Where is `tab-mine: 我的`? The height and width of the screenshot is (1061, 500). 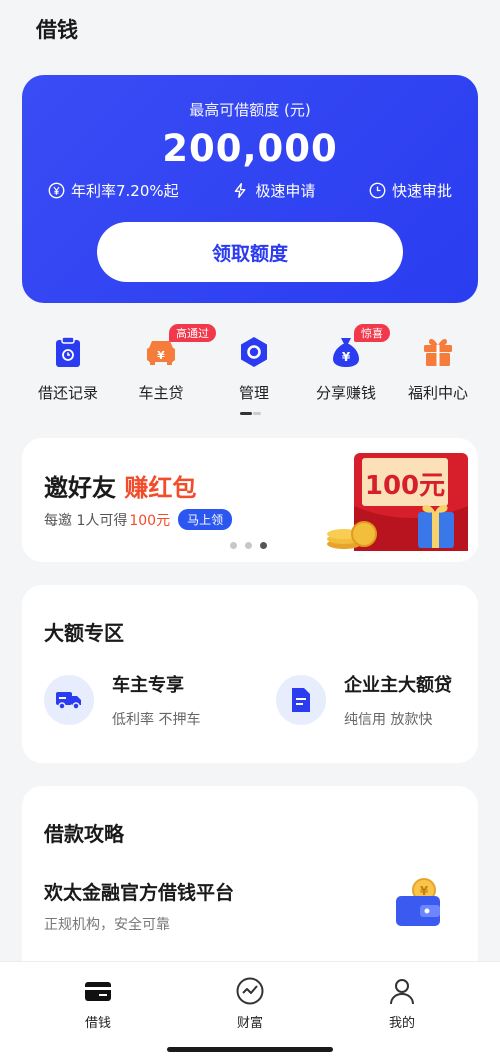 tab-mine: 我的 is located at coordinates (402, 1003).